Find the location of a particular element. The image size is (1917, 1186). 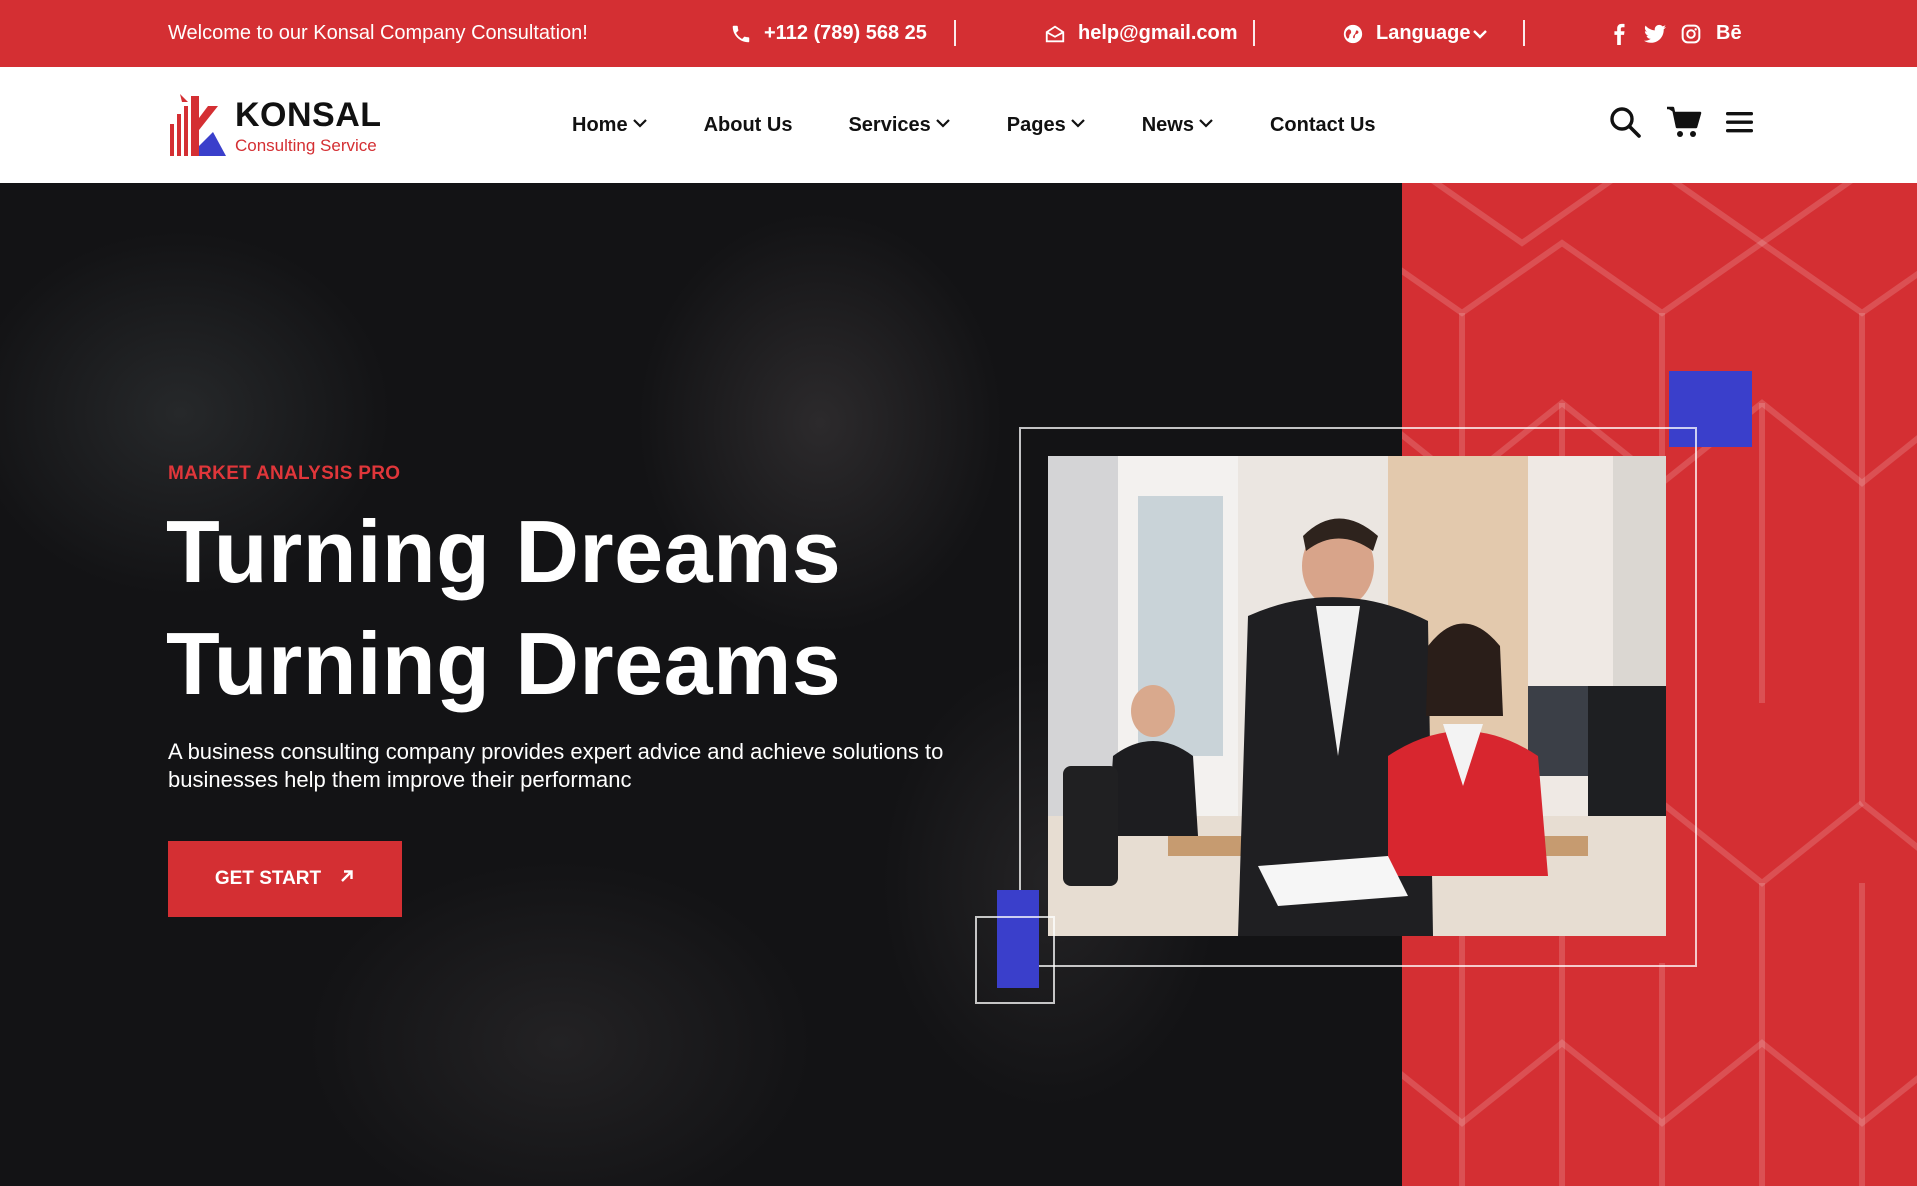

phone-icon is located at coordinates (741, 34).